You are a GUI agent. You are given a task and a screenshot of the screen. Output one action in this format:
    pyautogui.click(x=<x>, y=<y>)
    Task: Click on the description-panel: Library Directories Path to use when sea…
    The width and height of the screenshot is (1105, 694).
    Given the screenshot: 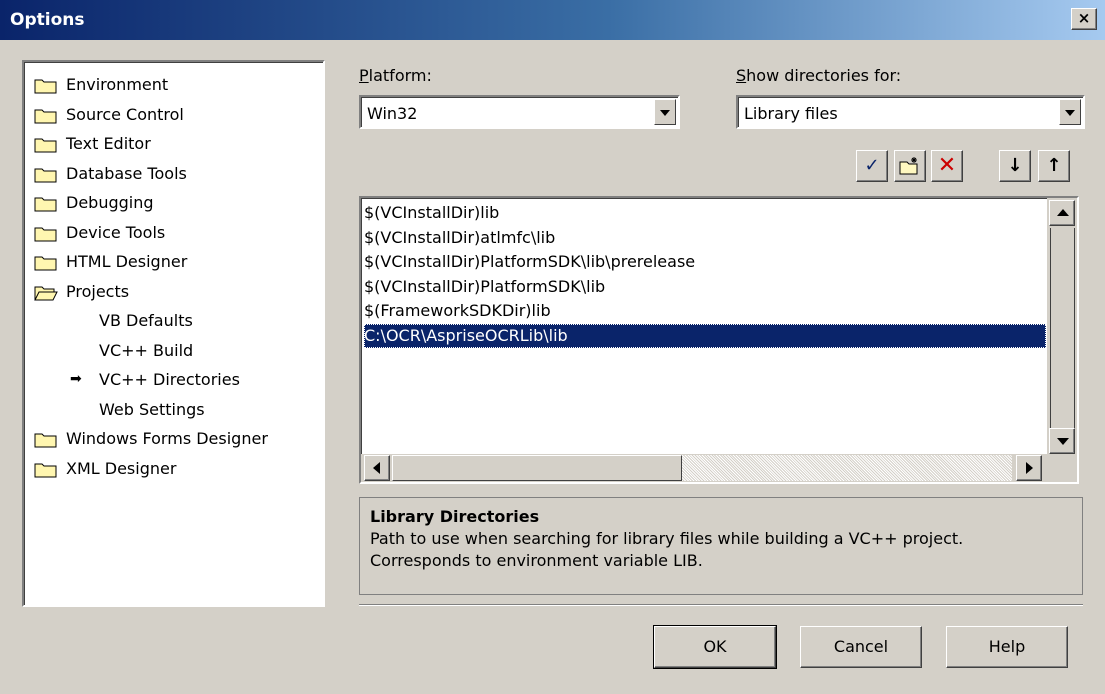 What is the action you would take?
    pyautogui.click(x=721, y=546)
    